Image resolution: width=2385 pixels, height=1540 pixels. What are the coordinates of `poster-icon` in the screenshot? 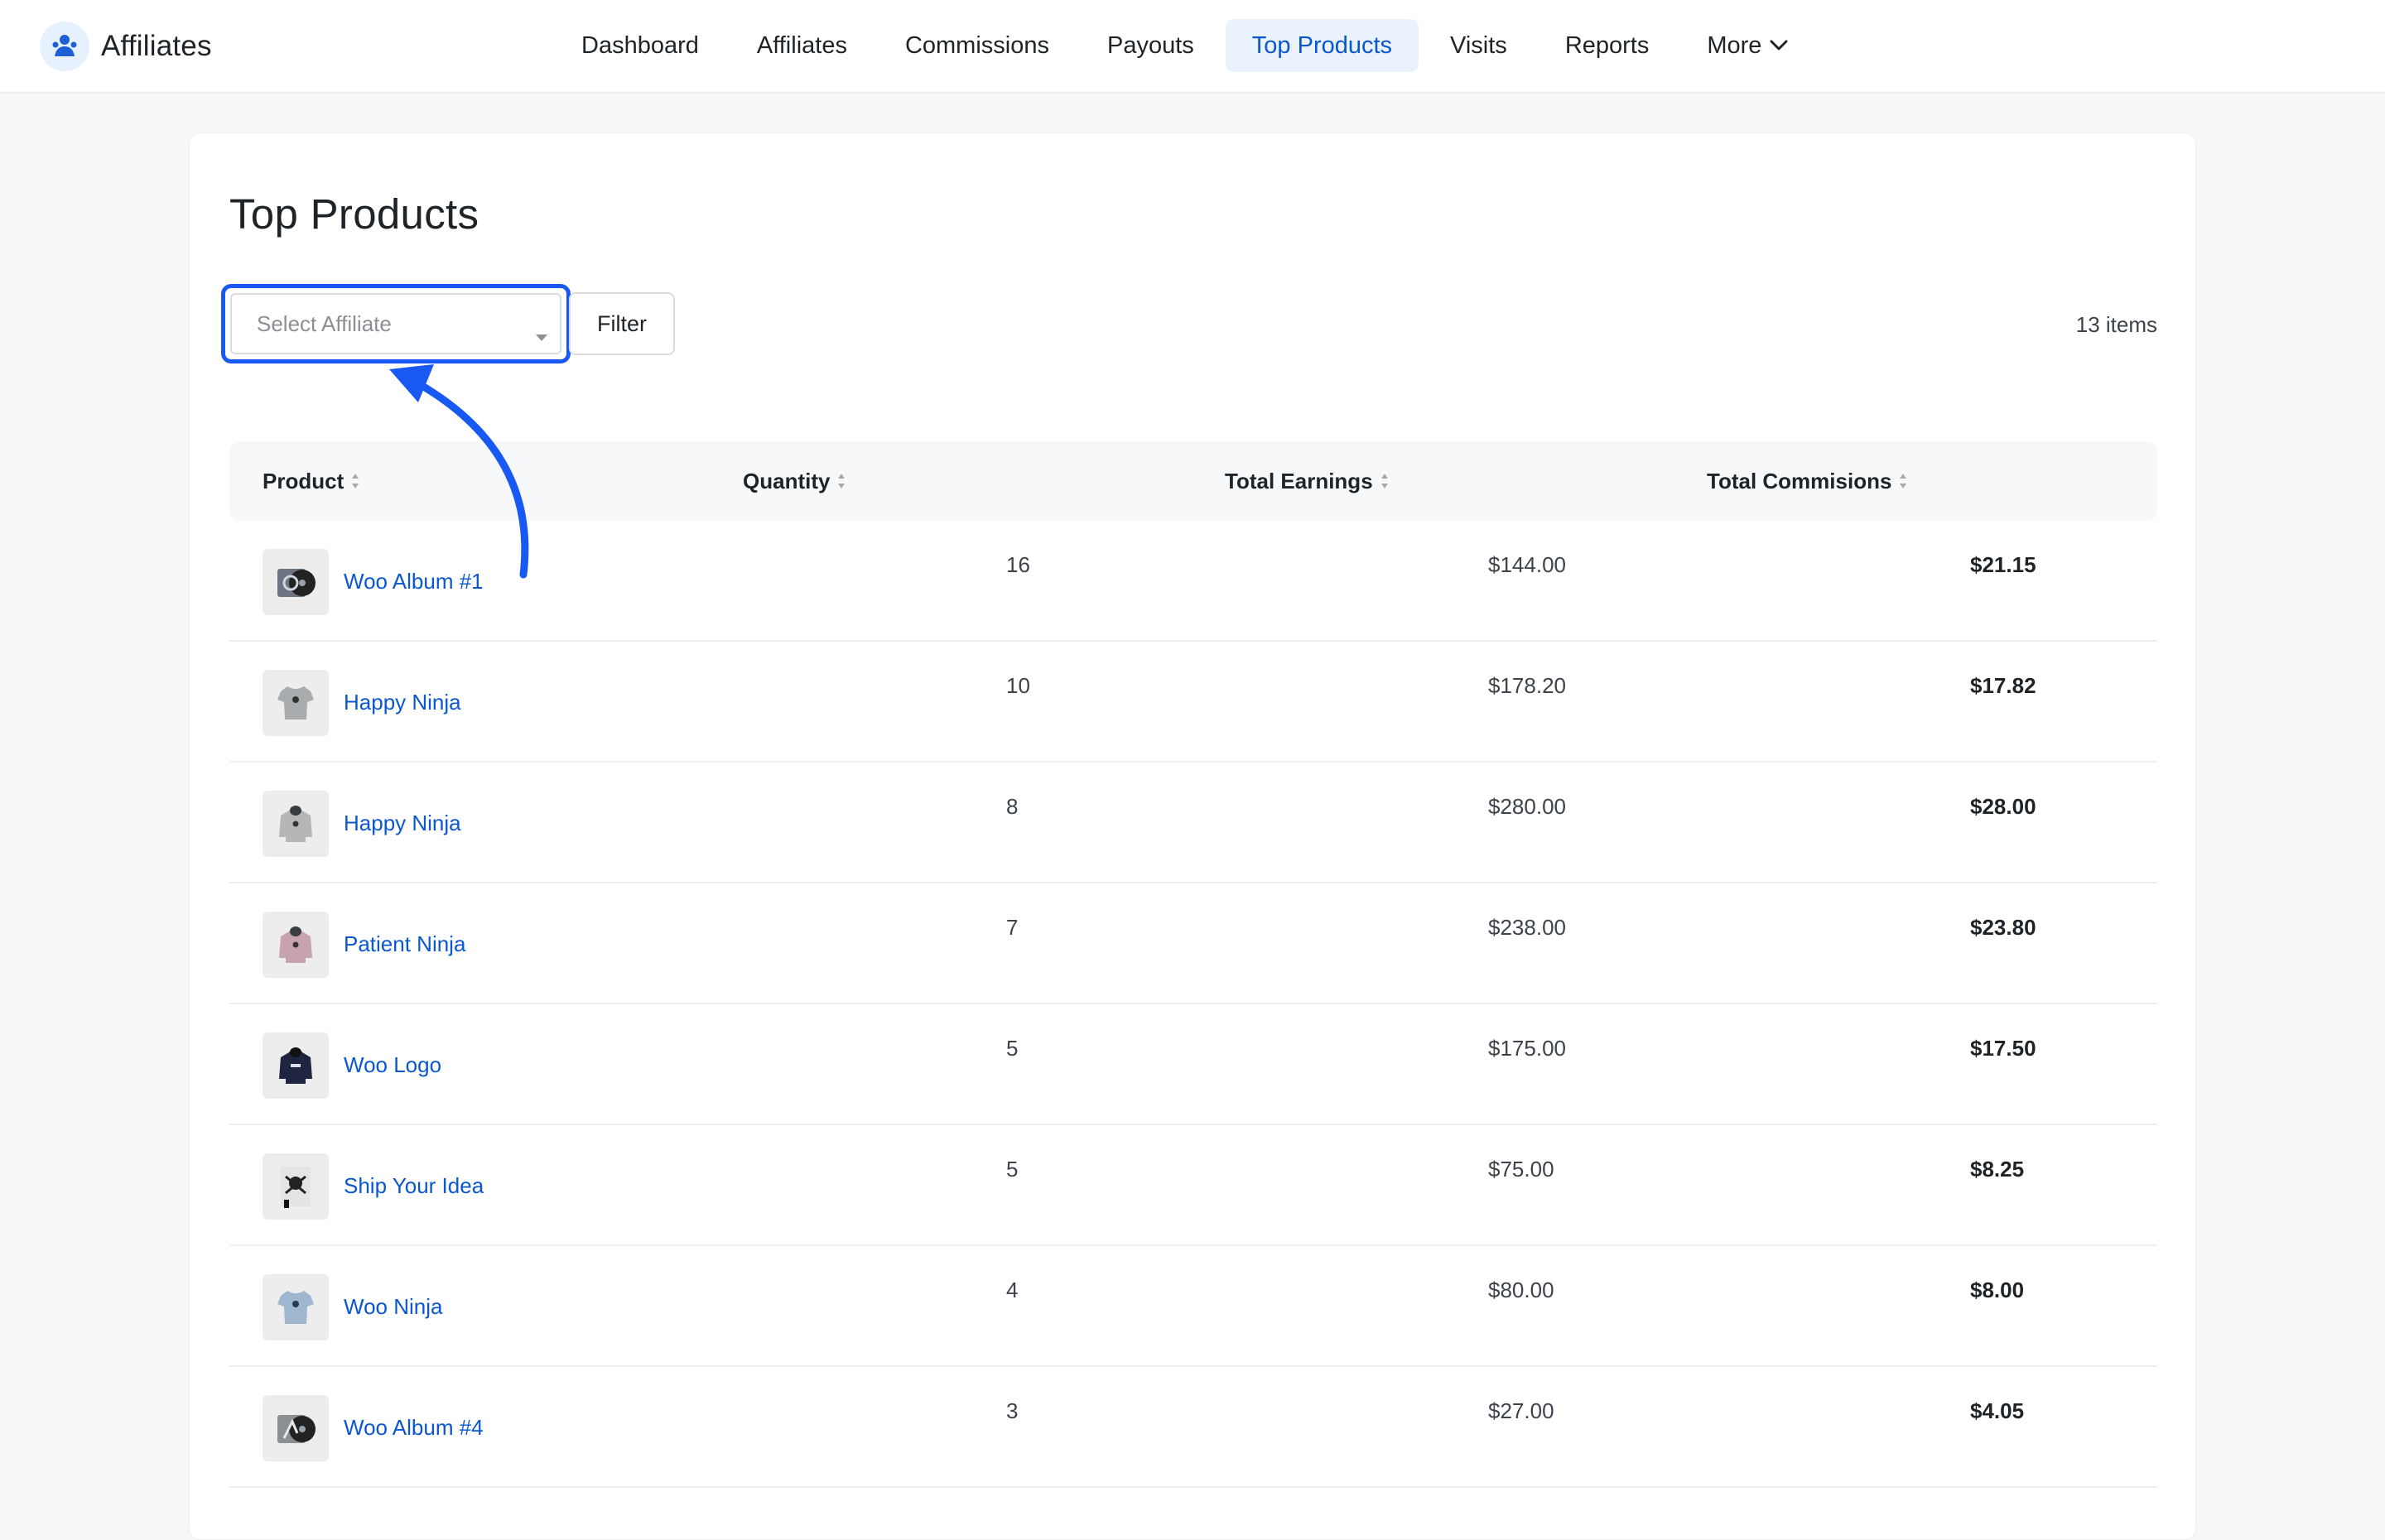 It's located at (296, 1187).